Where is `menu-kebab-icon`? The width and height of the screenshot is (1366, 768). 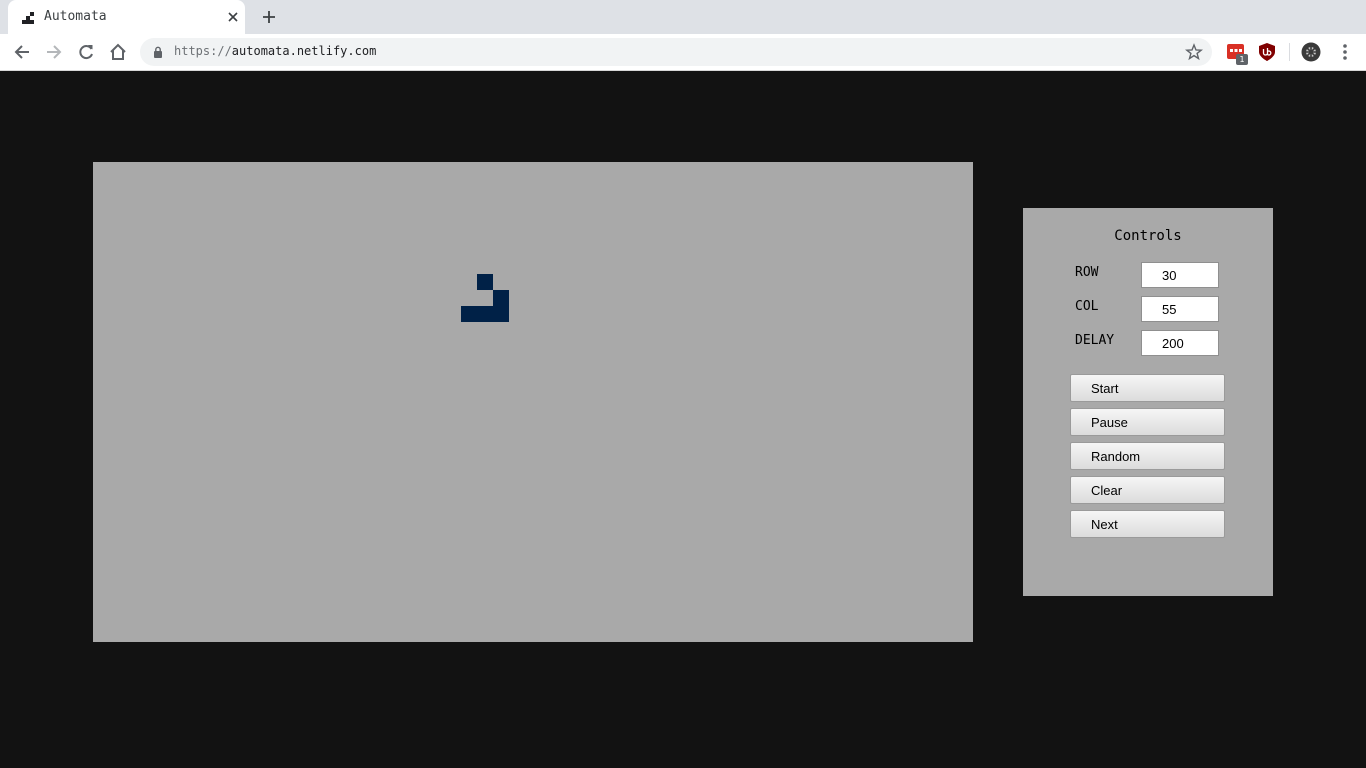 menu-kebab-icon is located at coordinates (1345, 52).